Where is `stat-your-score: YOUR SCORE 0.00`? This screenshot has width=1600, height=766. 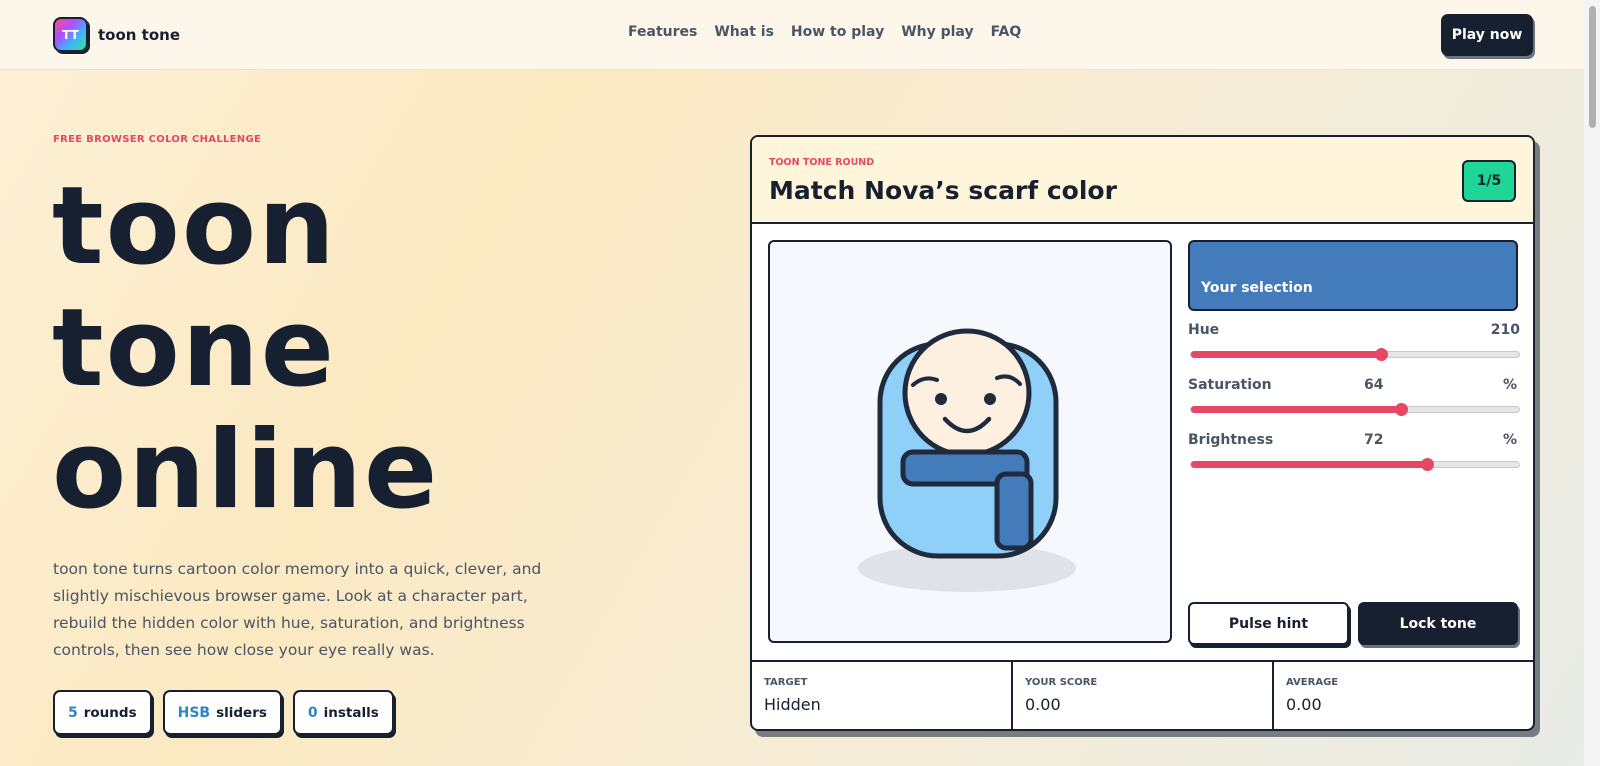
stat-your-score: YOUR SCORE 0.00 is located at coordinates (1143, 695).